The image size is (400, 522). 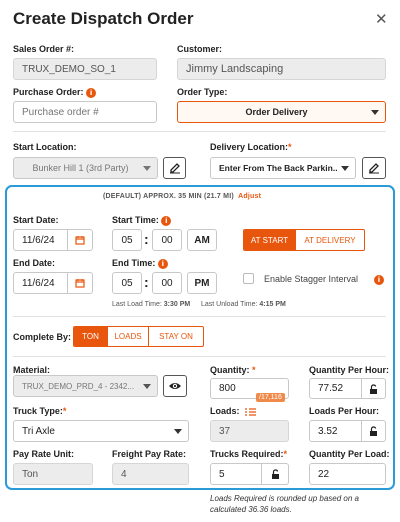 What do you see at coordinates (85, 112) in the screenshot?
I see `purchase-order-input` at bounding box center [85, 112].